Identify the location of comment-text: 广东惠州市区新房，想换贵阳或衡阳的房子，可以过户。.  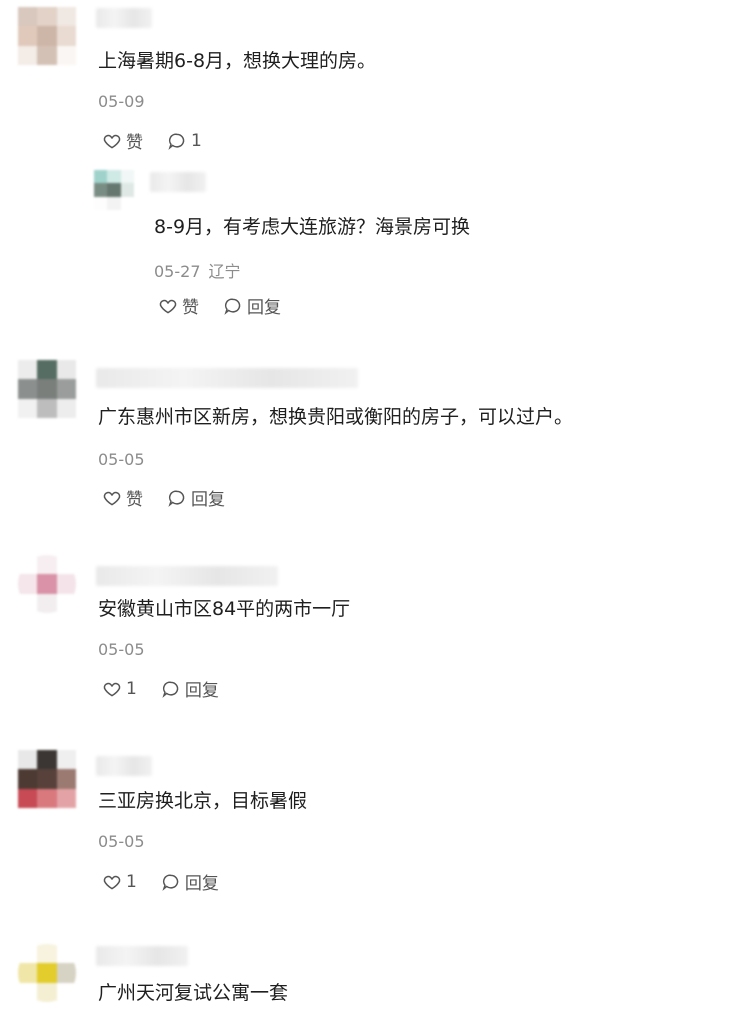
(336, 417).